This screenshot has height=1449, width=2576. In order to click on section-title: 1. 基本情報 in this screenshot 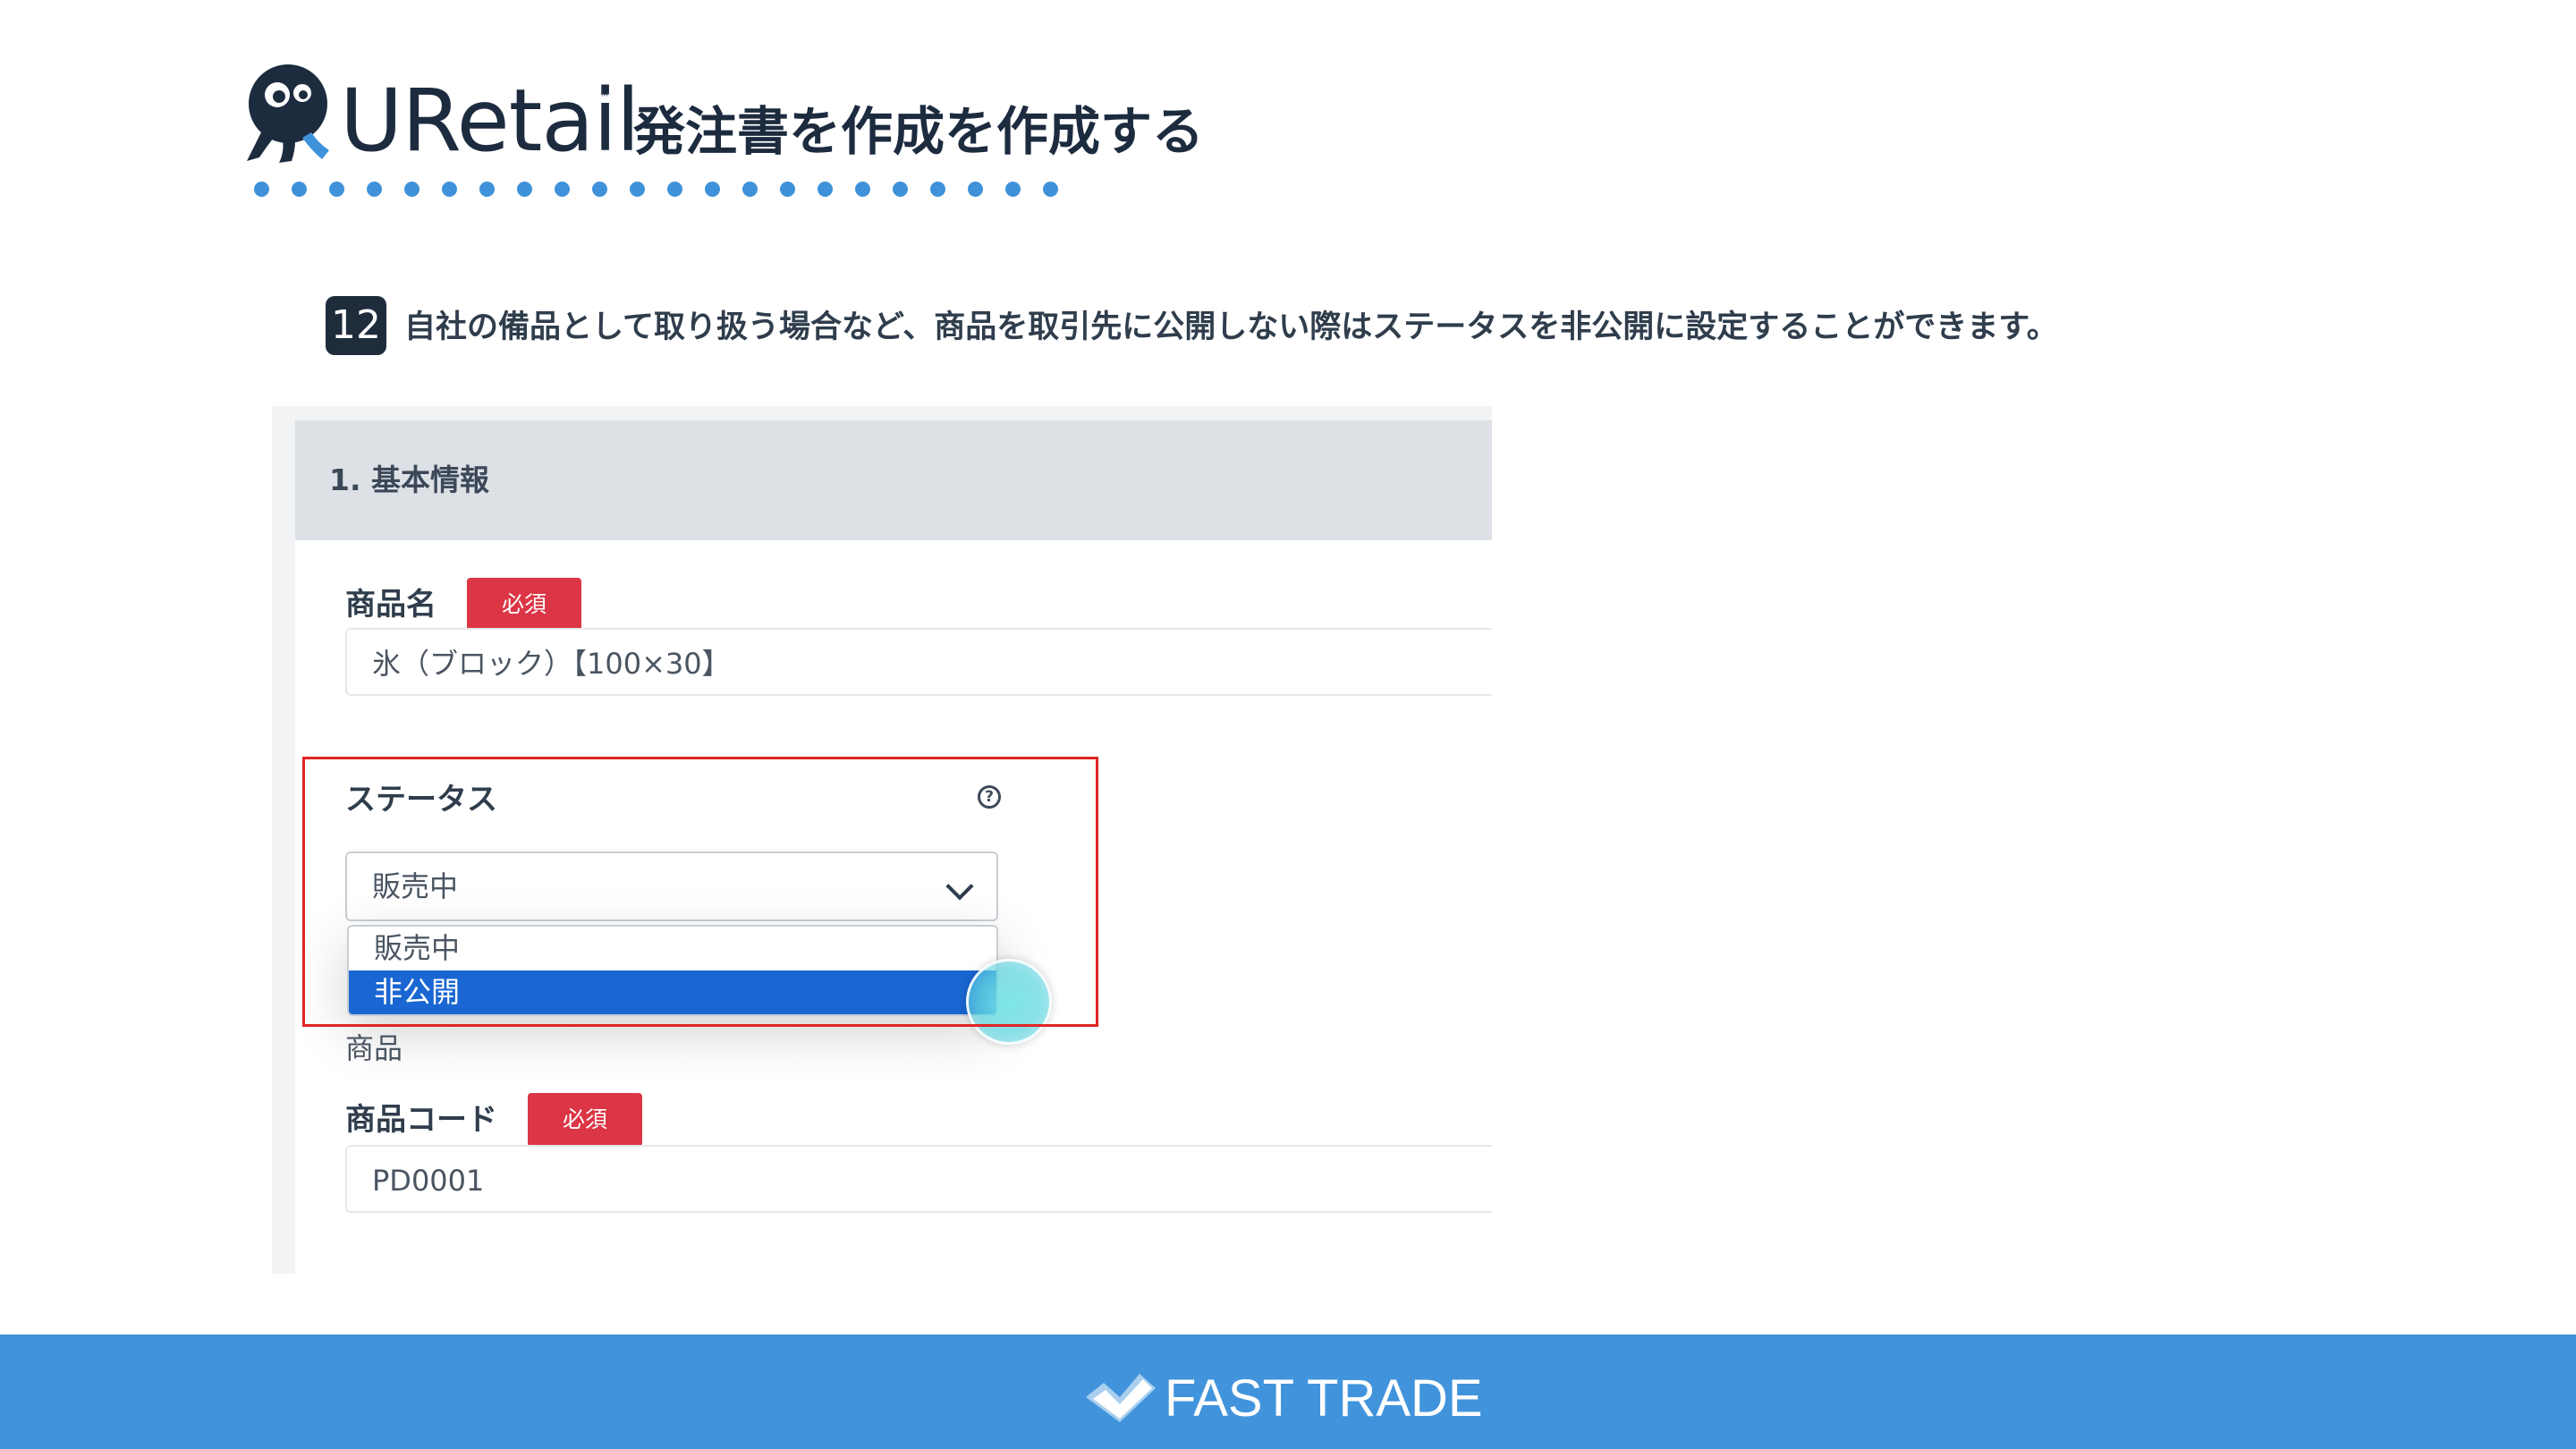, I will do `click(409, 479)`.